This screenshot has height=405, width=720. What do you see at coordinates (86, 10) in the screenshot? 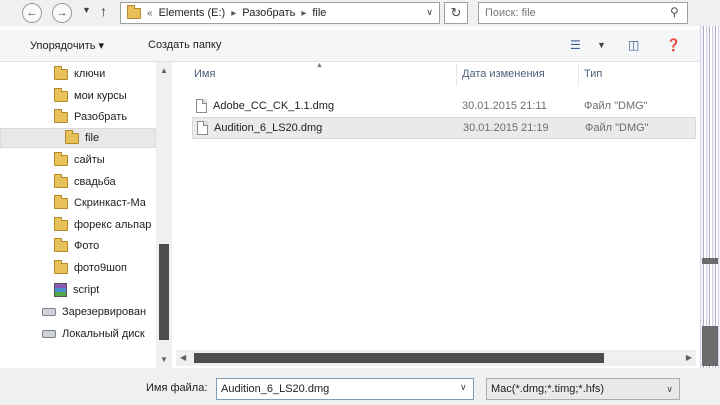
I see `recent-locations-dropdown: ▼` at bounding box center [86, 10].